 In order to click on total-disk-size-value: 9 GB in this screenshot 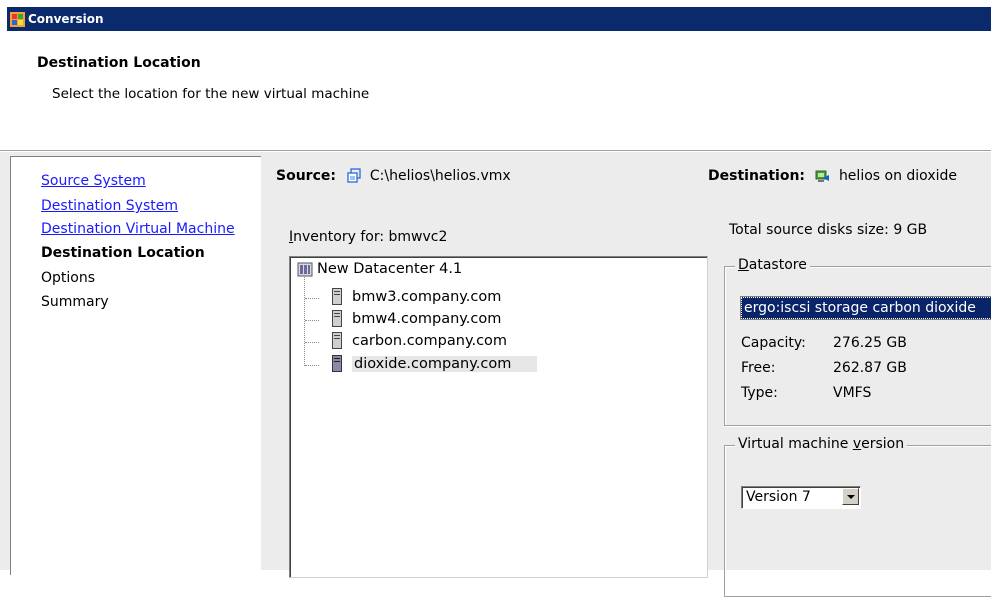, I will do `click(910, 230)`.